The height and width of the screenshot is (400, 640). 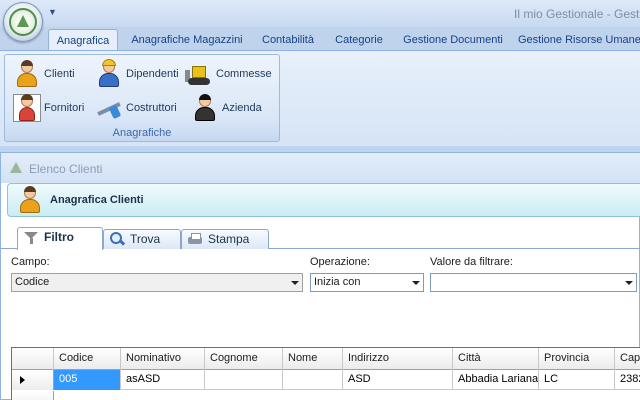 What do you see at coordinates (320, 13) in the screenshot?
I see `title-bar: ▼ Il mio Gestionale - Gesti` at bounding box center [320, 13].